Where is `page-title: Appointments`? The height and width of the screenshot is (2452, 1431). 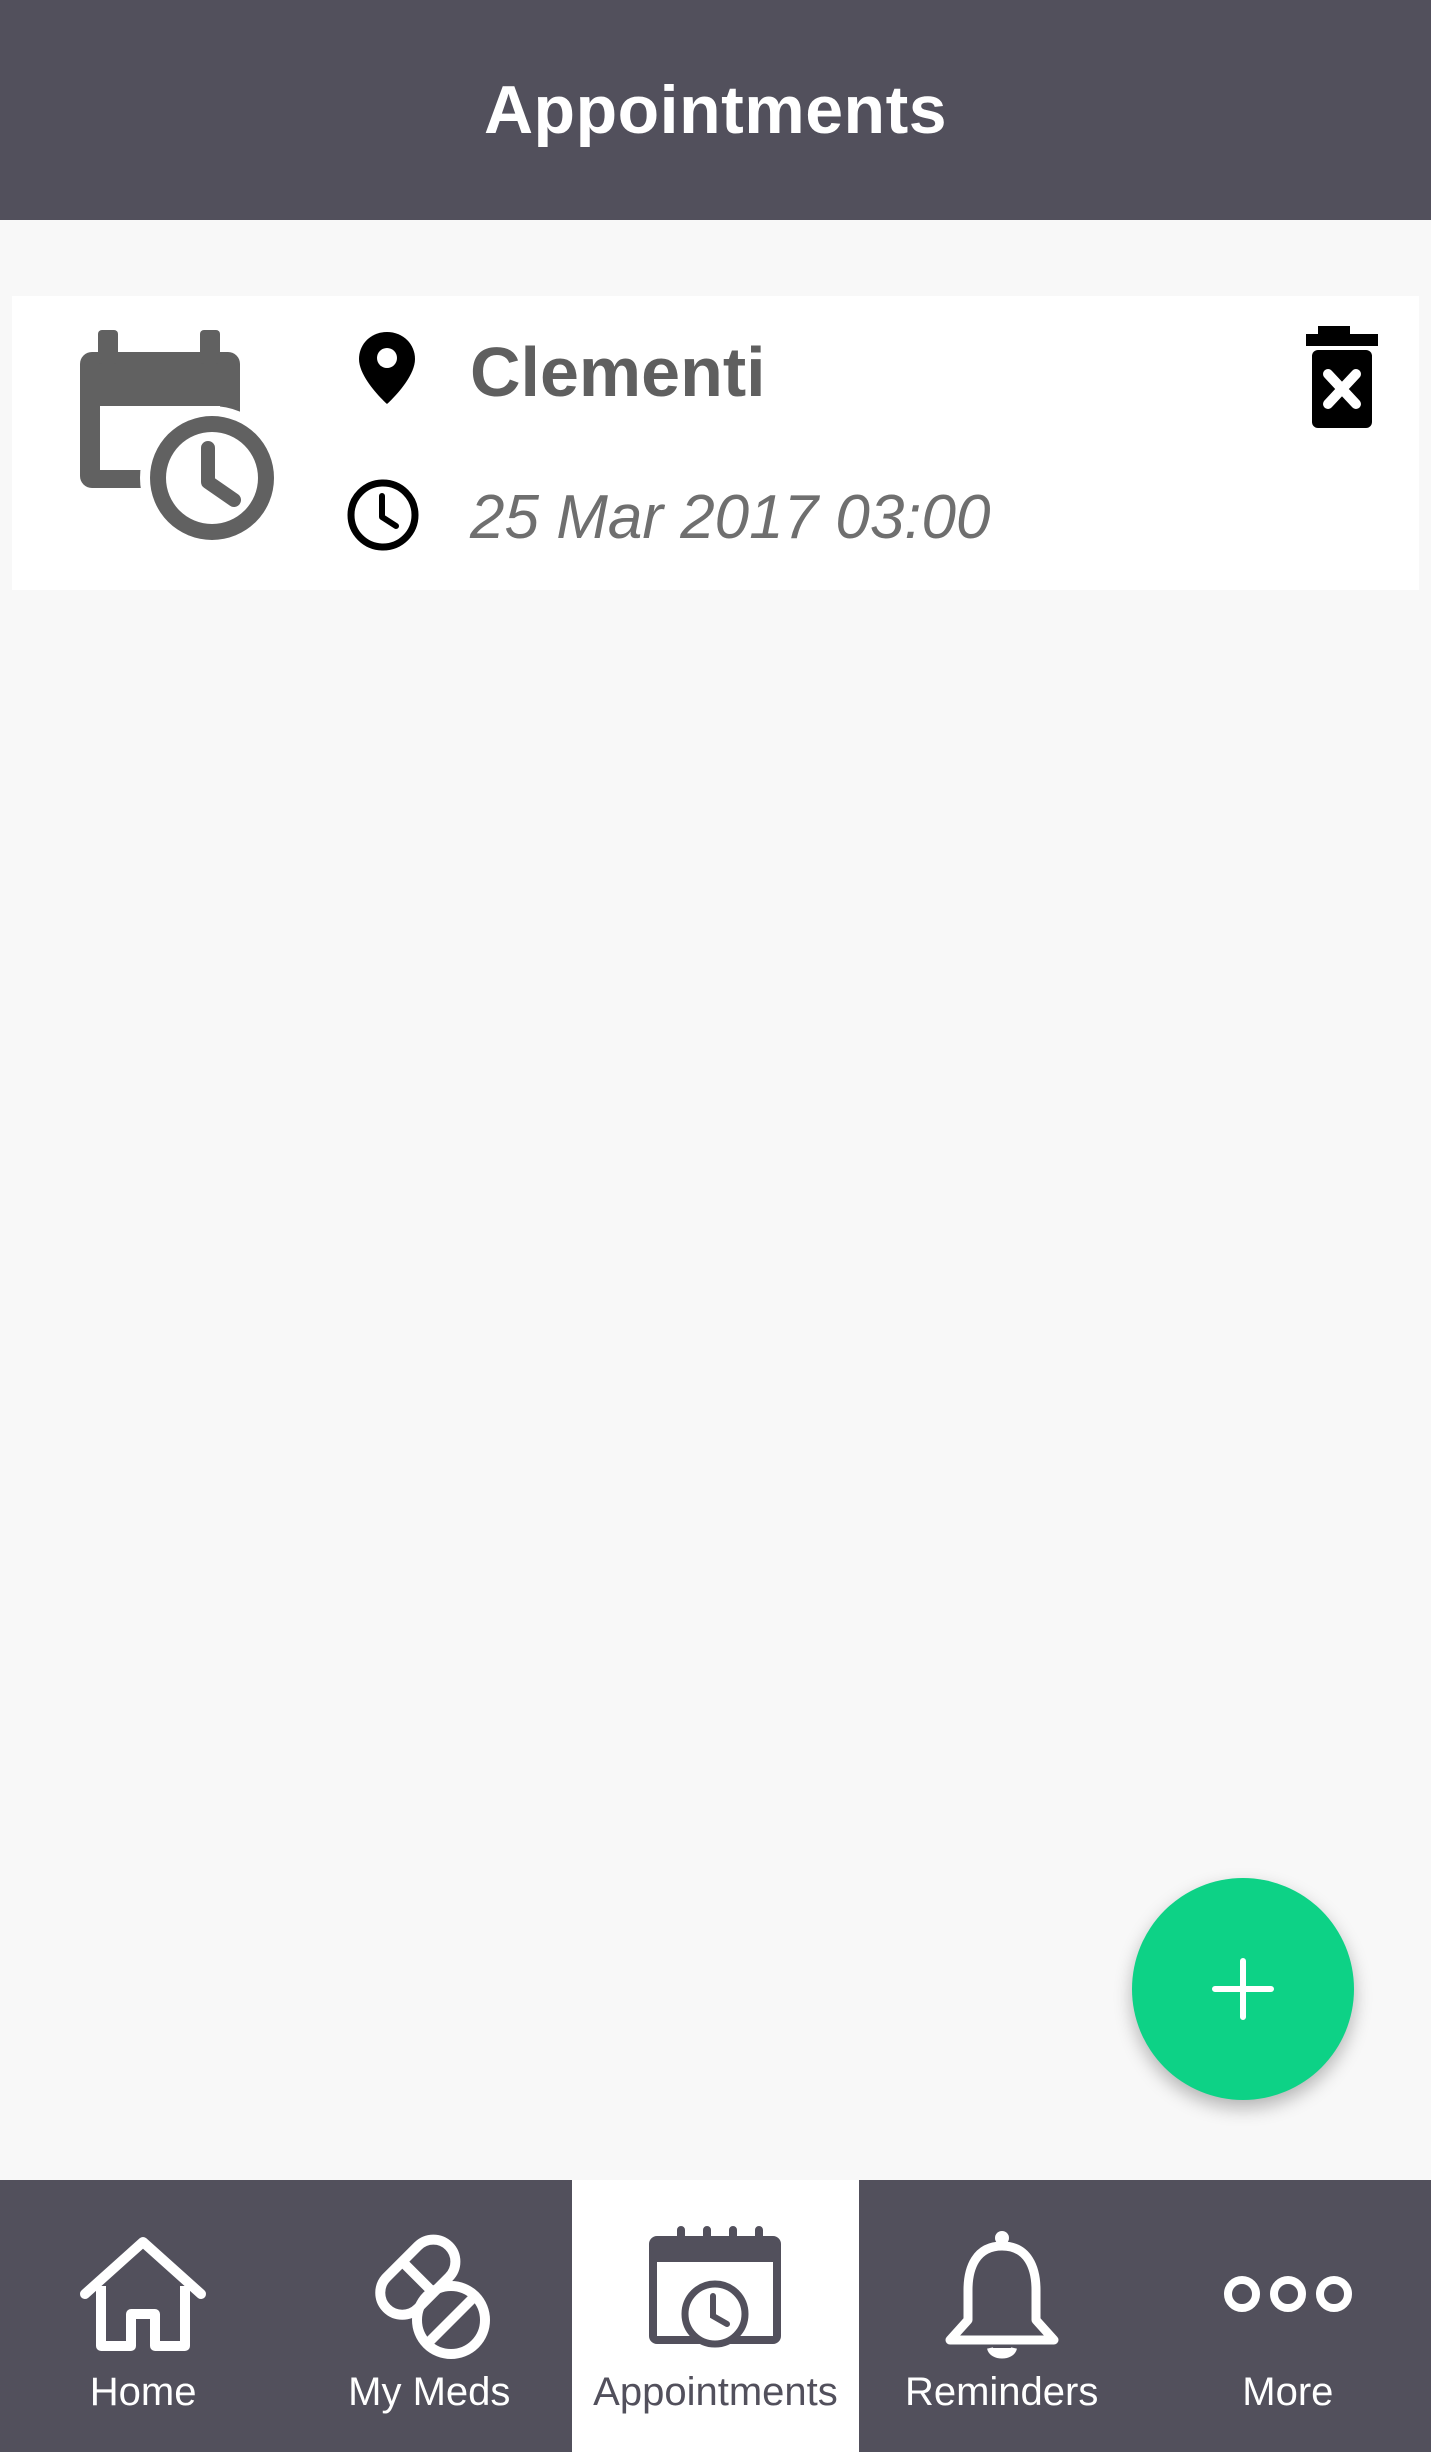 page-title: Appointments is located at coordinates (715, 110).